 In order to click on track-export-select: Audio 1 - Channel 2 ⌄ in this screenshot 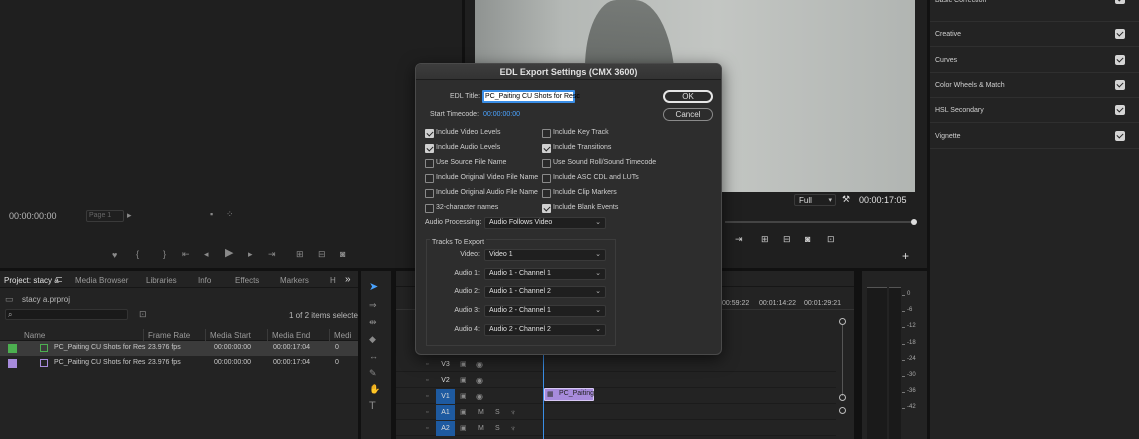, I will do `click(545, 292)`.